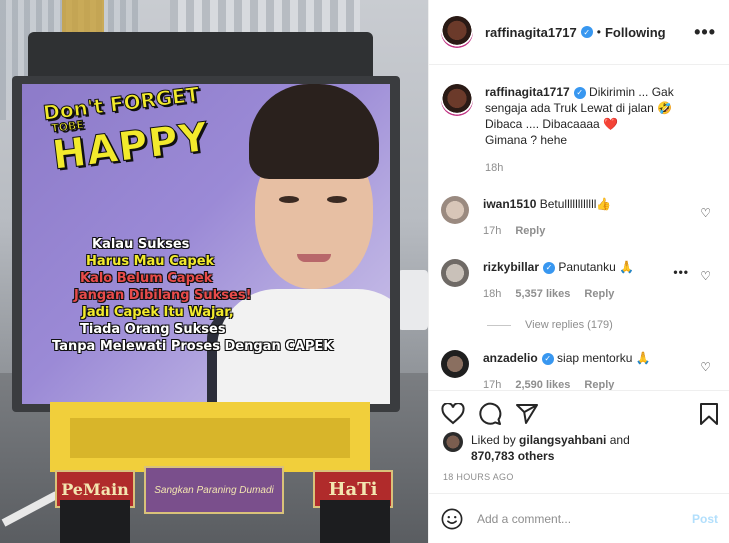 The height and width of the screenshot is (543, 729). Describe the element at coordinates (681, 272) in the screenshot. I see `comment-more-icon: •••` at that location.